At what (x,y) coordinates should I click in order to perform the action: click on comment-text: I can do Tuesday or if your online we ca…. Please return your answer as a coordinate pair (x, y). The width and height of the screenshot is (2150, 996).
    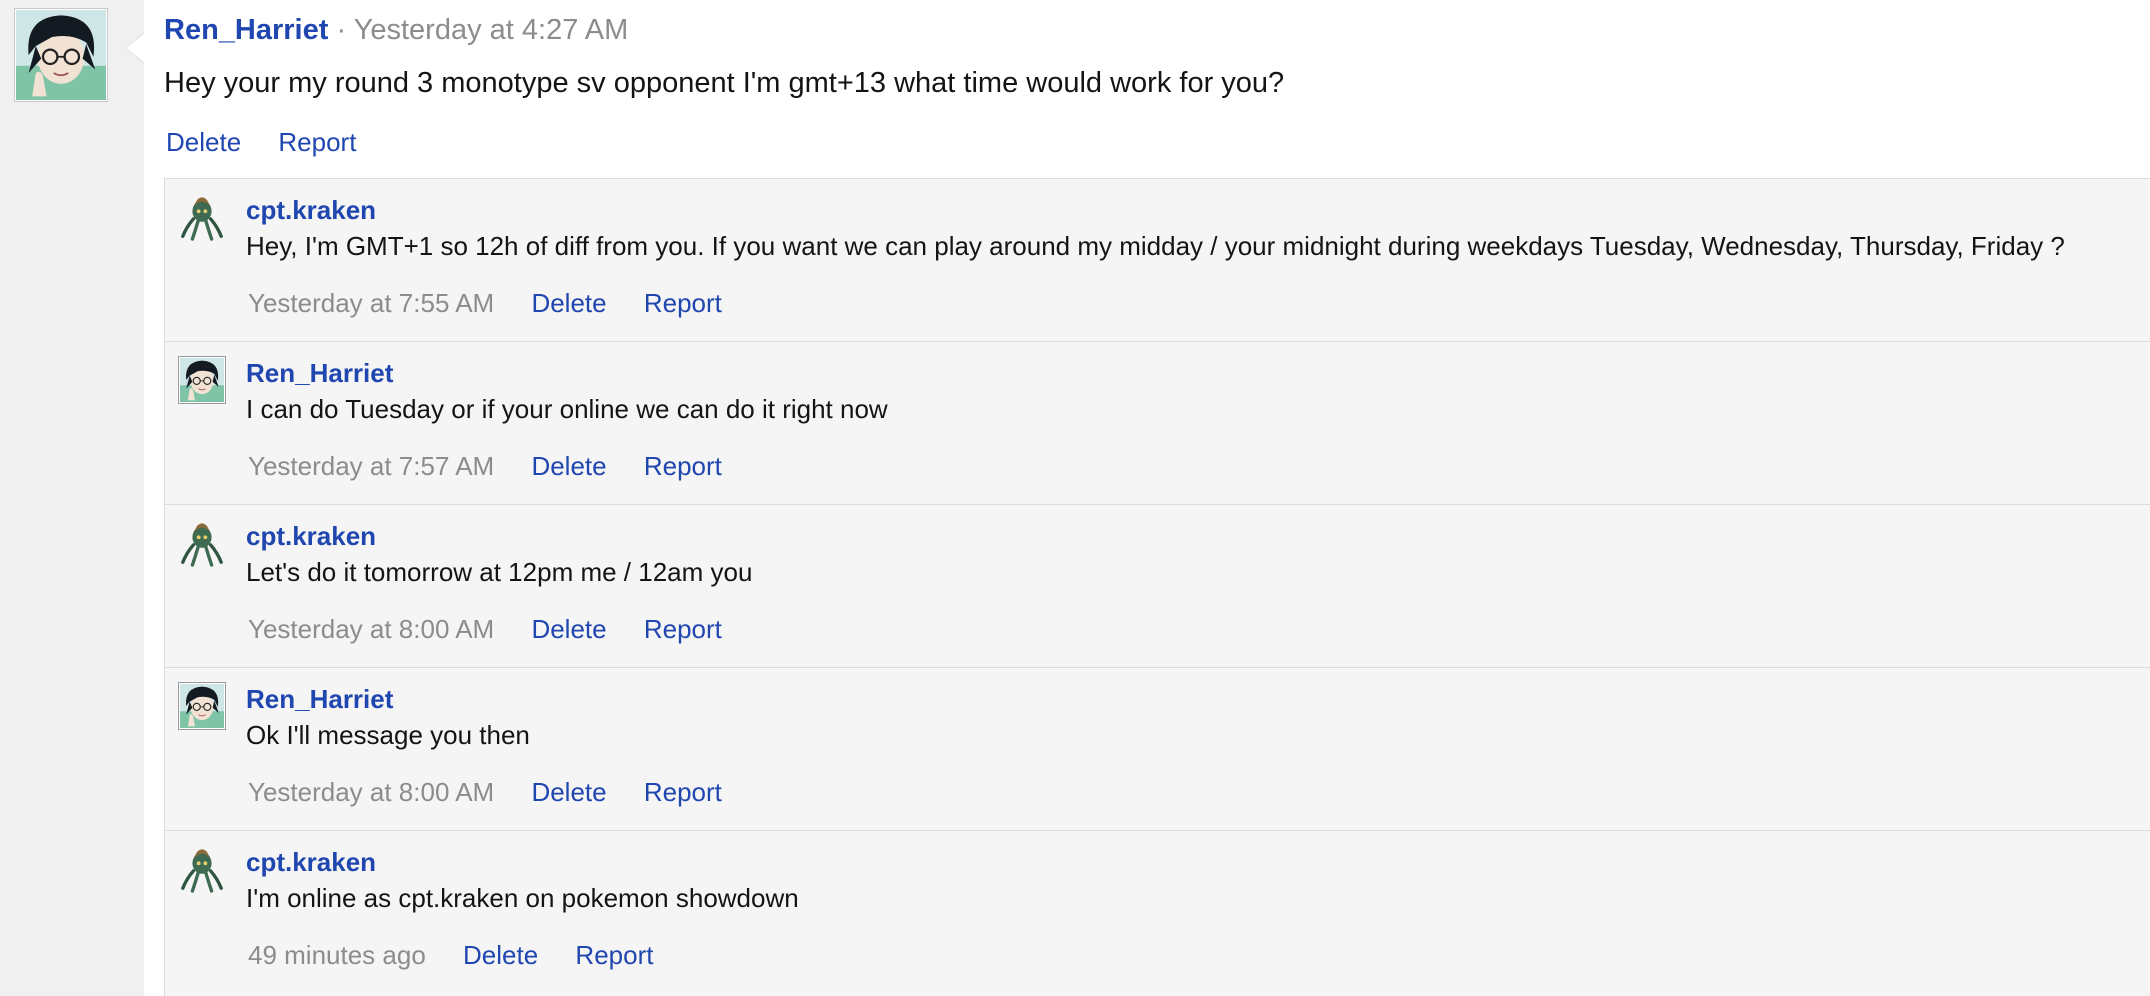
    Looking at the image, I should click on (567, 409).